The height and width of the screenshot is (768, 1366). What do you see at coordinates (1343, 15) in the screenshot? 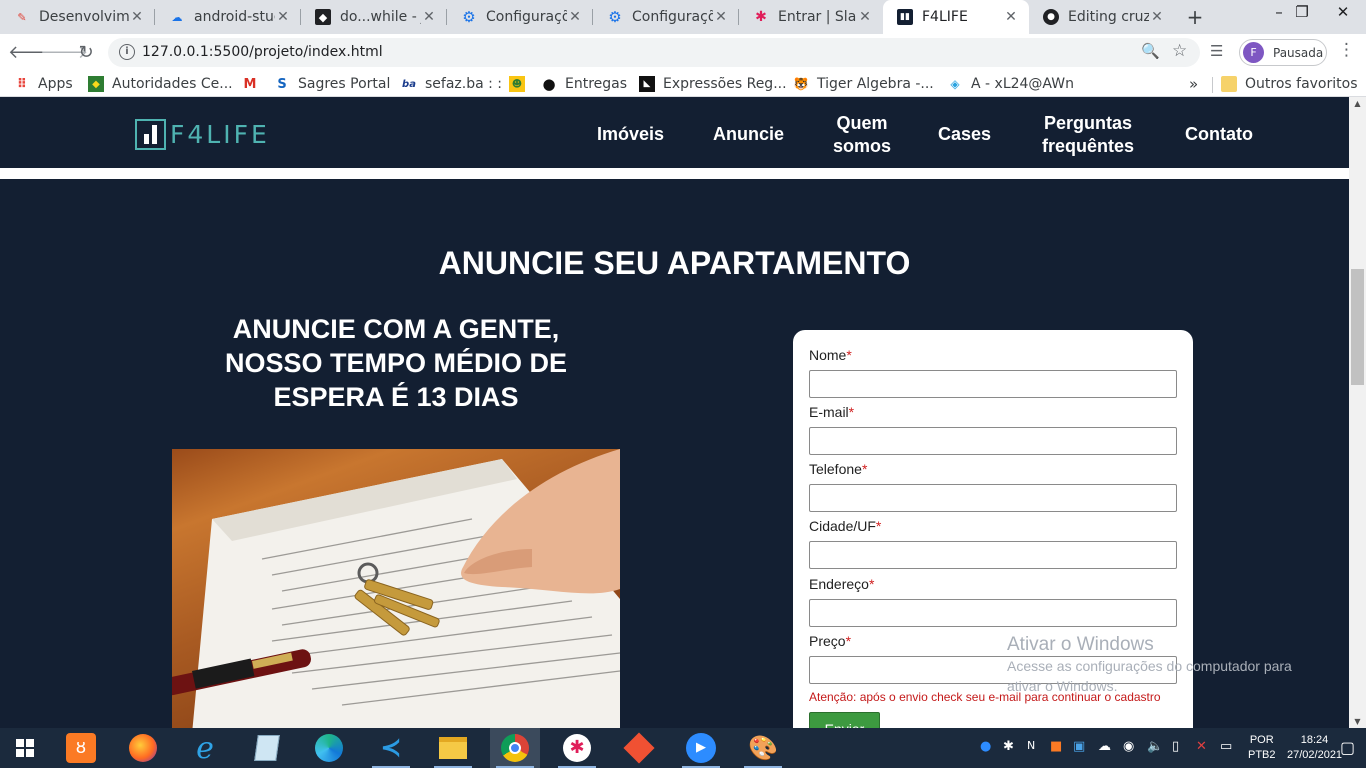
I see `close-window-button: ✕` at bounding box center [1343, 15].